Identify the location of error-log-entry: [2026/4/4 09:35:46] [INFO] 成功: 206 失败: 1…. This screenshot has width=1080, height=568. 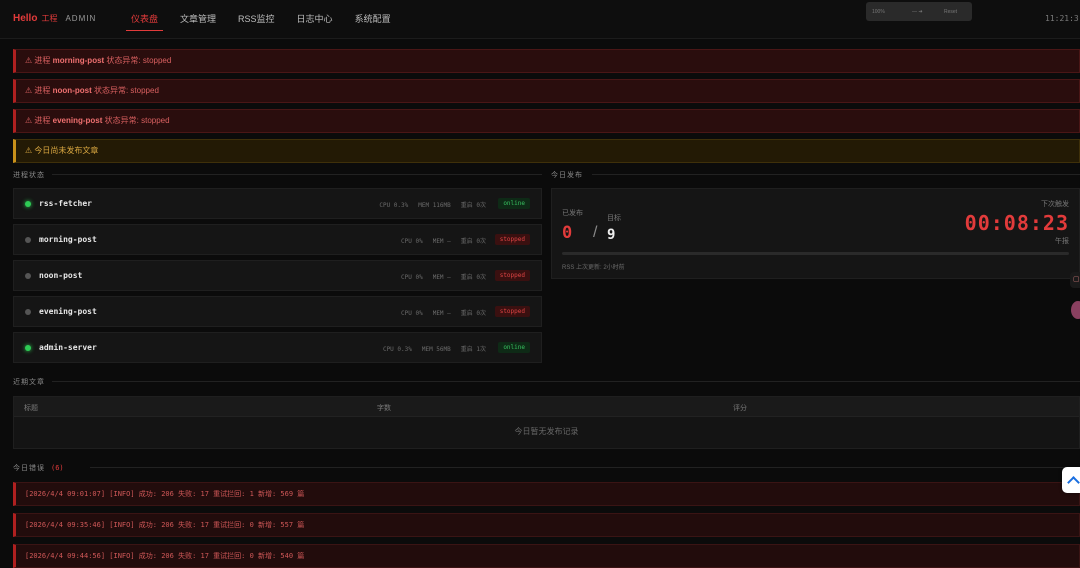
(546, 525).